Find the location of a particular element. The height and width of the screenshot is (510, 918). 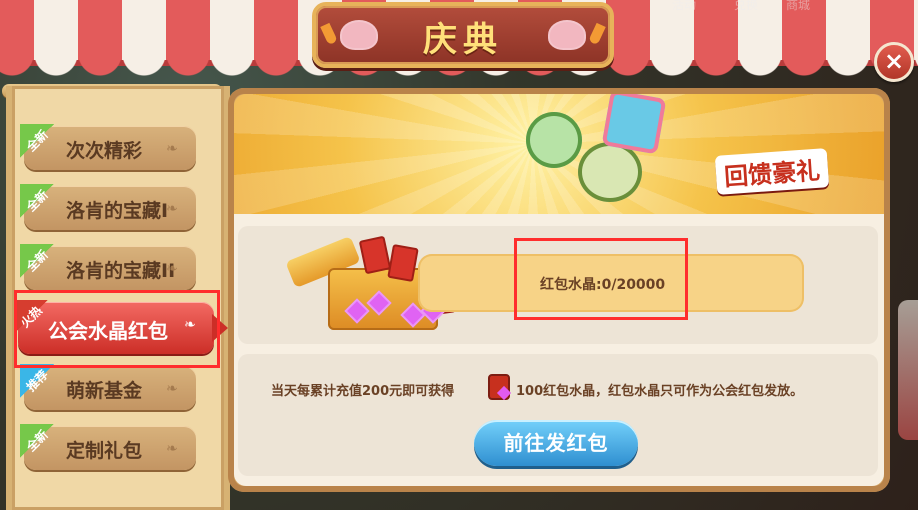

badge-label: 推荐 is located at coordinates (37, 381).